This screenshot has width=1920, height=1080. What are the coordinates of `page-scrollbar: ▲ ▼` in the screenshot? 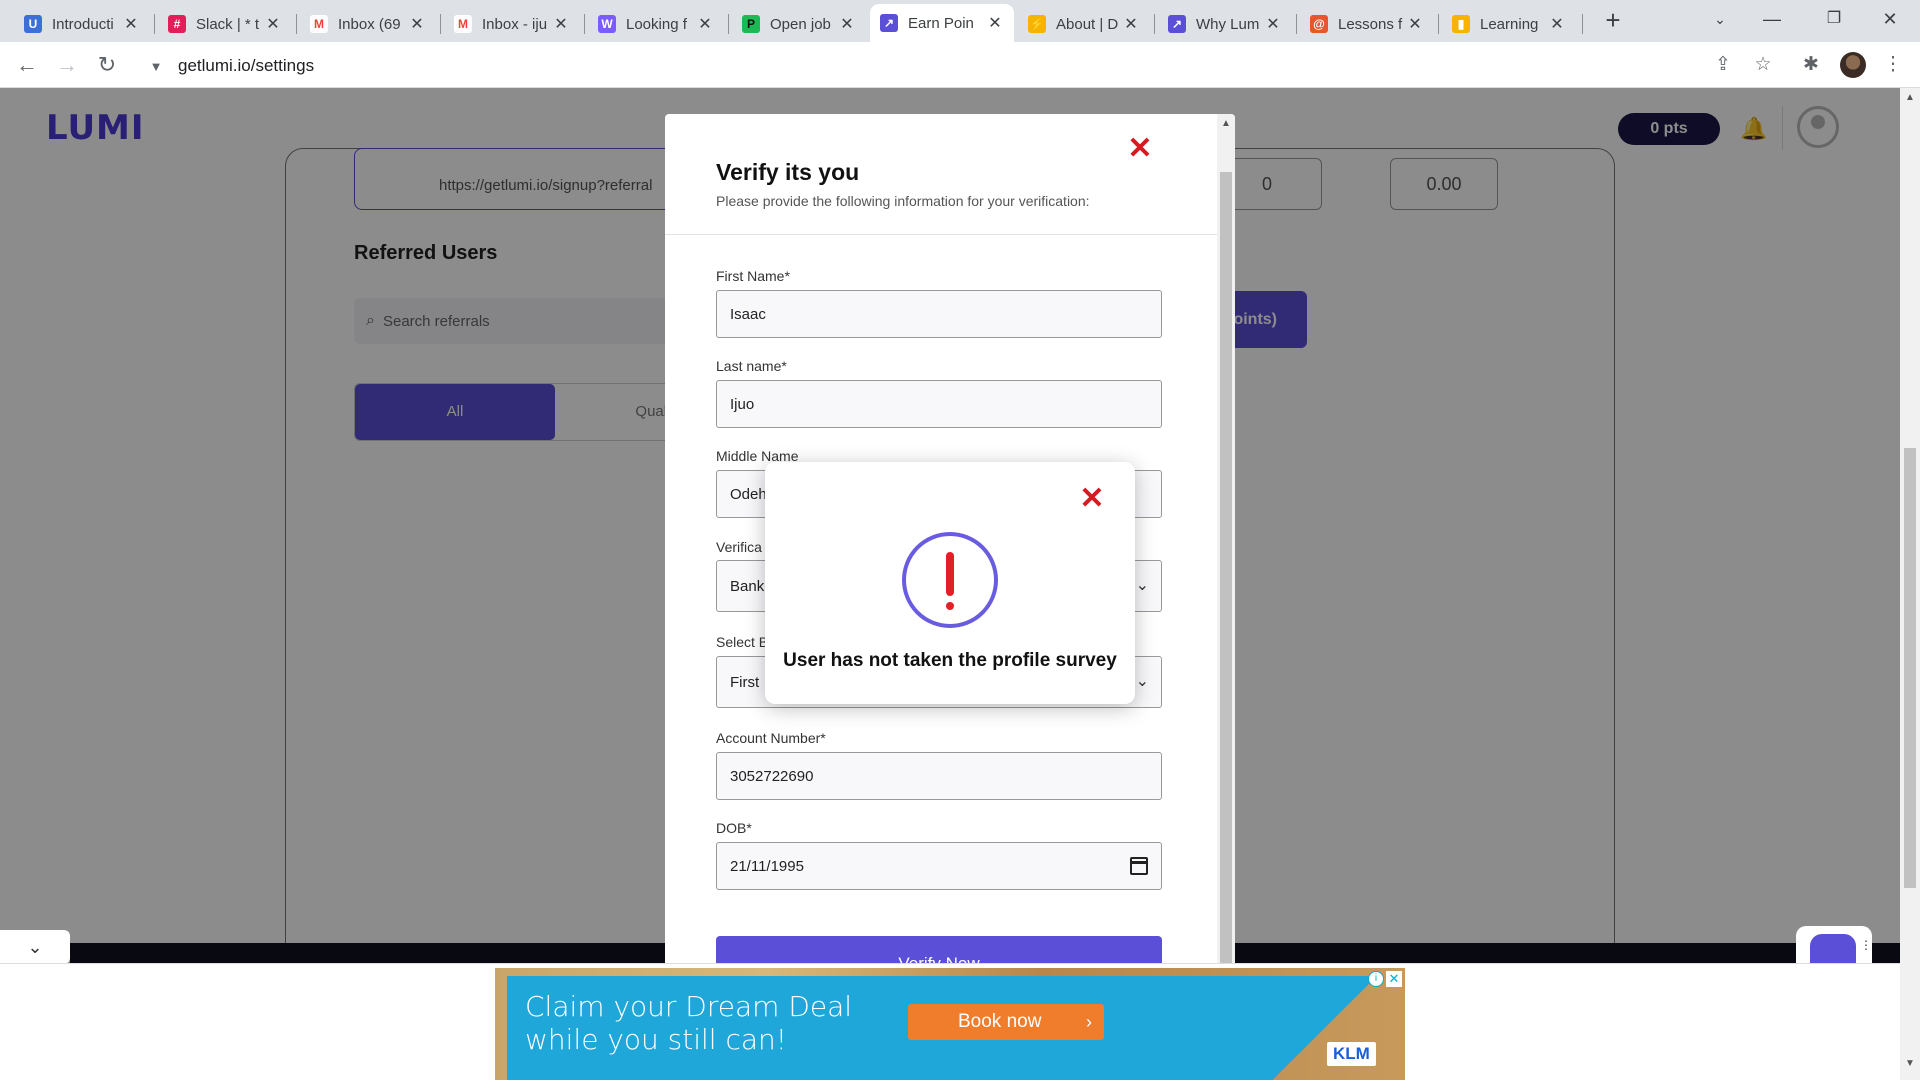 It's located at (1910, 584).